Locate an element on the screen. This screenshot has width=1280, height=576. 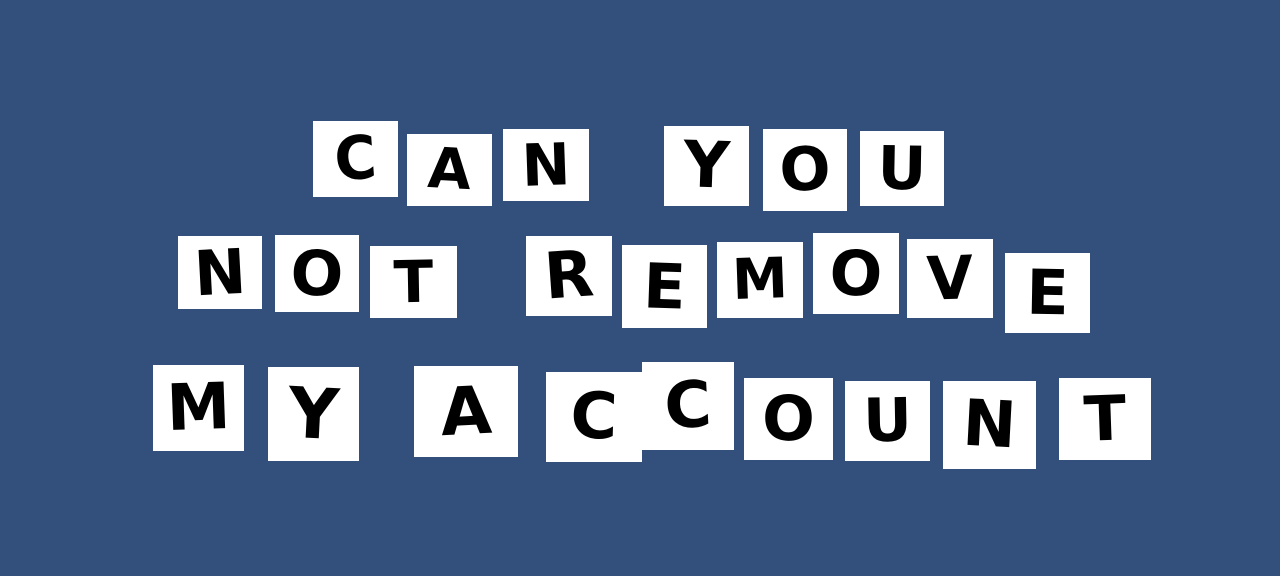
letter-glyph: R is located at coordinates (569, 276).